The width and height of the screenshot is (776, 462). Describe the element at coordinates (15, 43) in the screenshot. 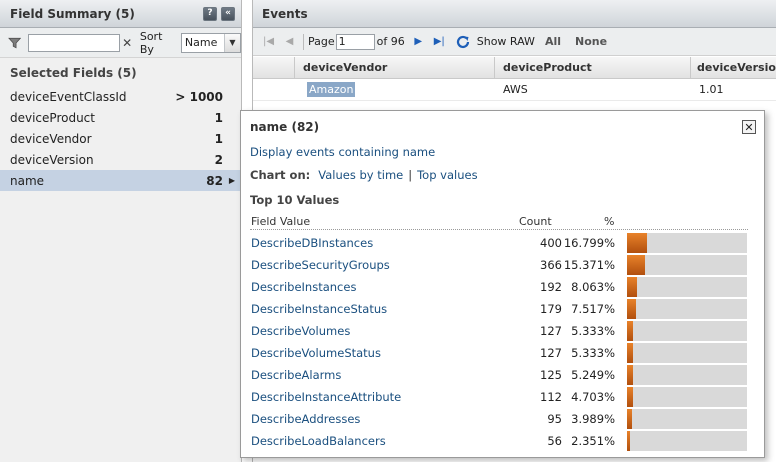

I see `filter-icon` at that location.